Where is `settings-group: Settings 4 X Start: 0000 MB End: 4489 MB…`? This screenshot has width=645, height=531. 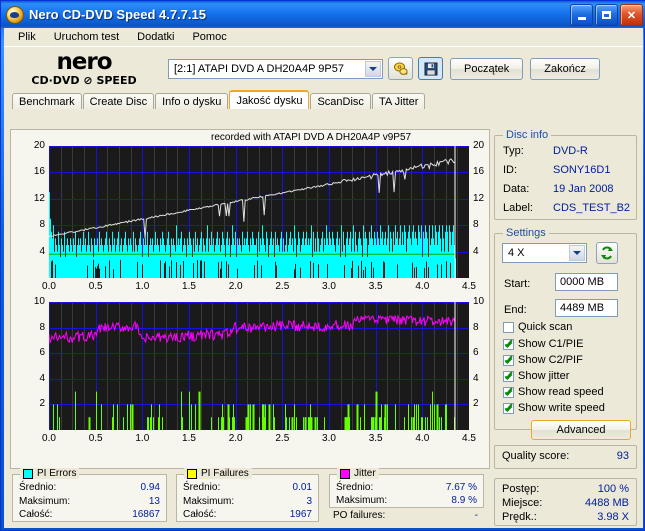
settings-group: Settings 4 X Start: 0000 MB End: 4489 MB… is located at coordinates (565, 333).